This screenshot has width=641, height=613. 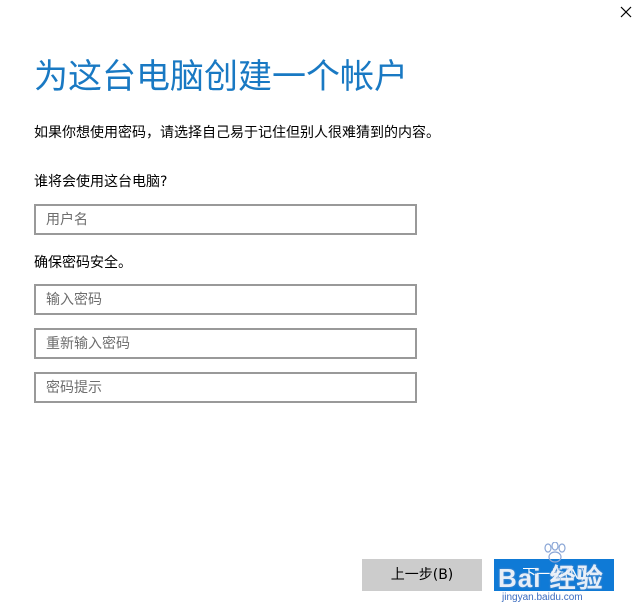 What do you see at coordinates (83, 263) in the screenshot?
I see `password-security-label: 确保密码安全。` at bounding box center [83, 263].